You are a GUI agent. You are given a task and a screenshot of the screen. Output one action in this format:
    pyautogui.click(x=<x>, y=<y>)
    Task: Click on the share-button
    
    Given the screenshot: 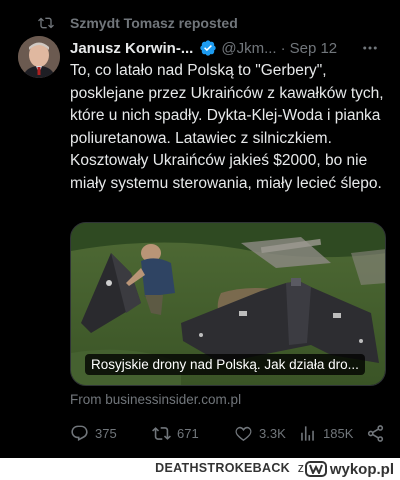 What is the action you would take?
    pyautogui.click(x=378, y=433)
    